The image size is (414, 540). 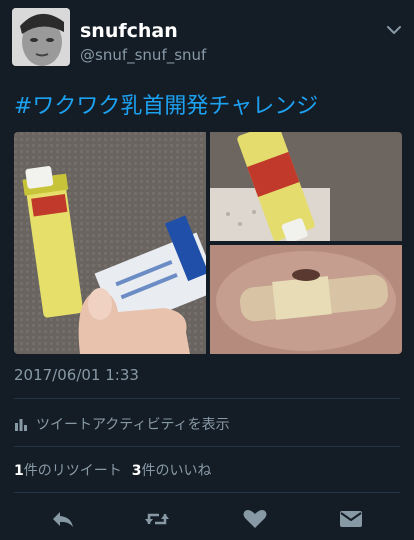 I want to click on tweet-activity-link: ツイートアクティビティを表示, so click(x=122, y=424).